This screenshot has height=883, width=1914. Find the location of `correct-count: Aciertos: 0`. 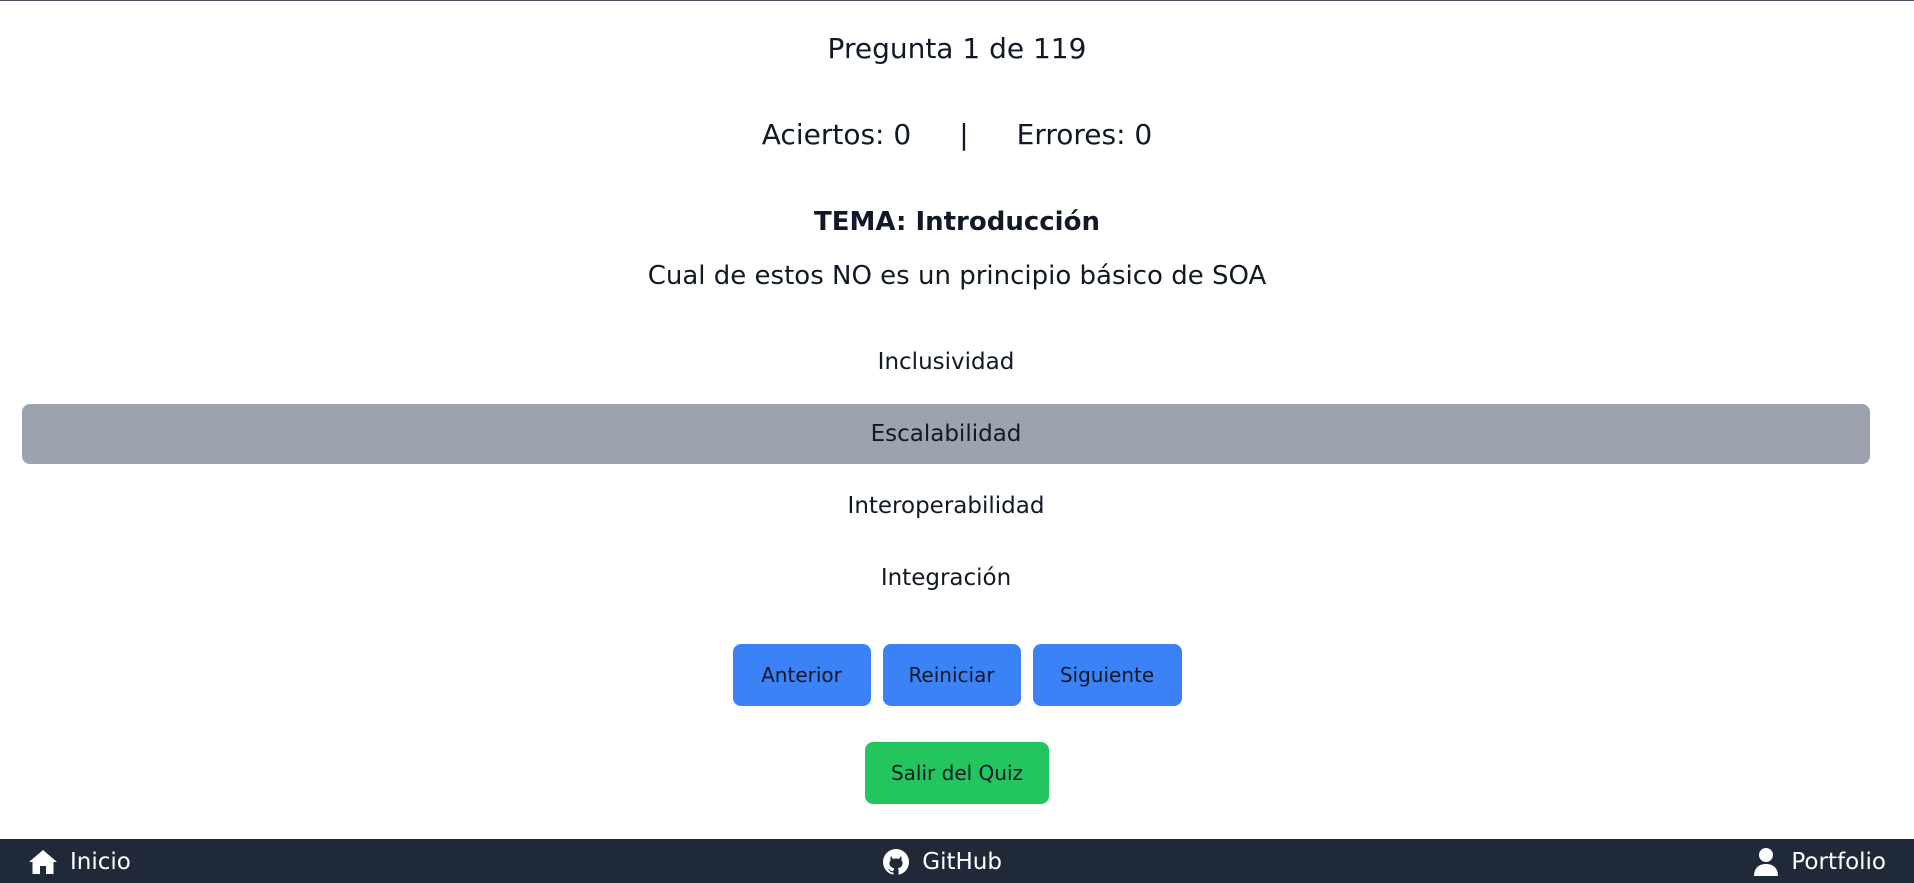

correct-count: Aciertos: 0 is located at coordinates (836, 134).